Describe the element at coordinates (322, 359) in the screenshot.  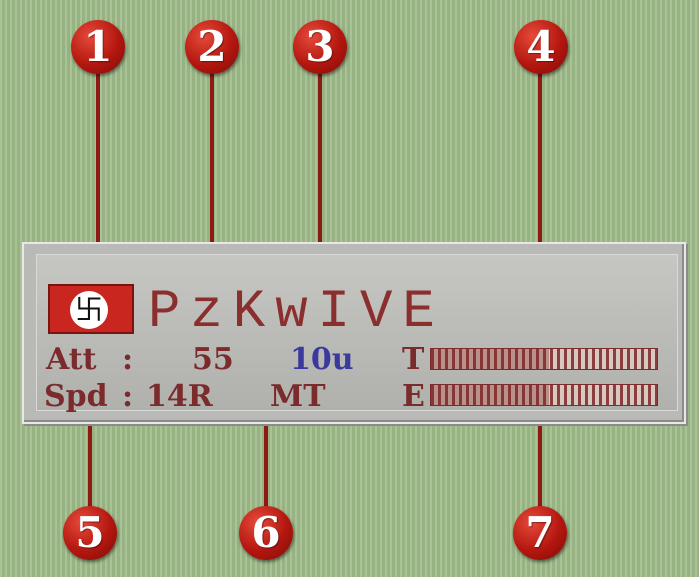
I see `attack-secondary-value: 10u` at that location.